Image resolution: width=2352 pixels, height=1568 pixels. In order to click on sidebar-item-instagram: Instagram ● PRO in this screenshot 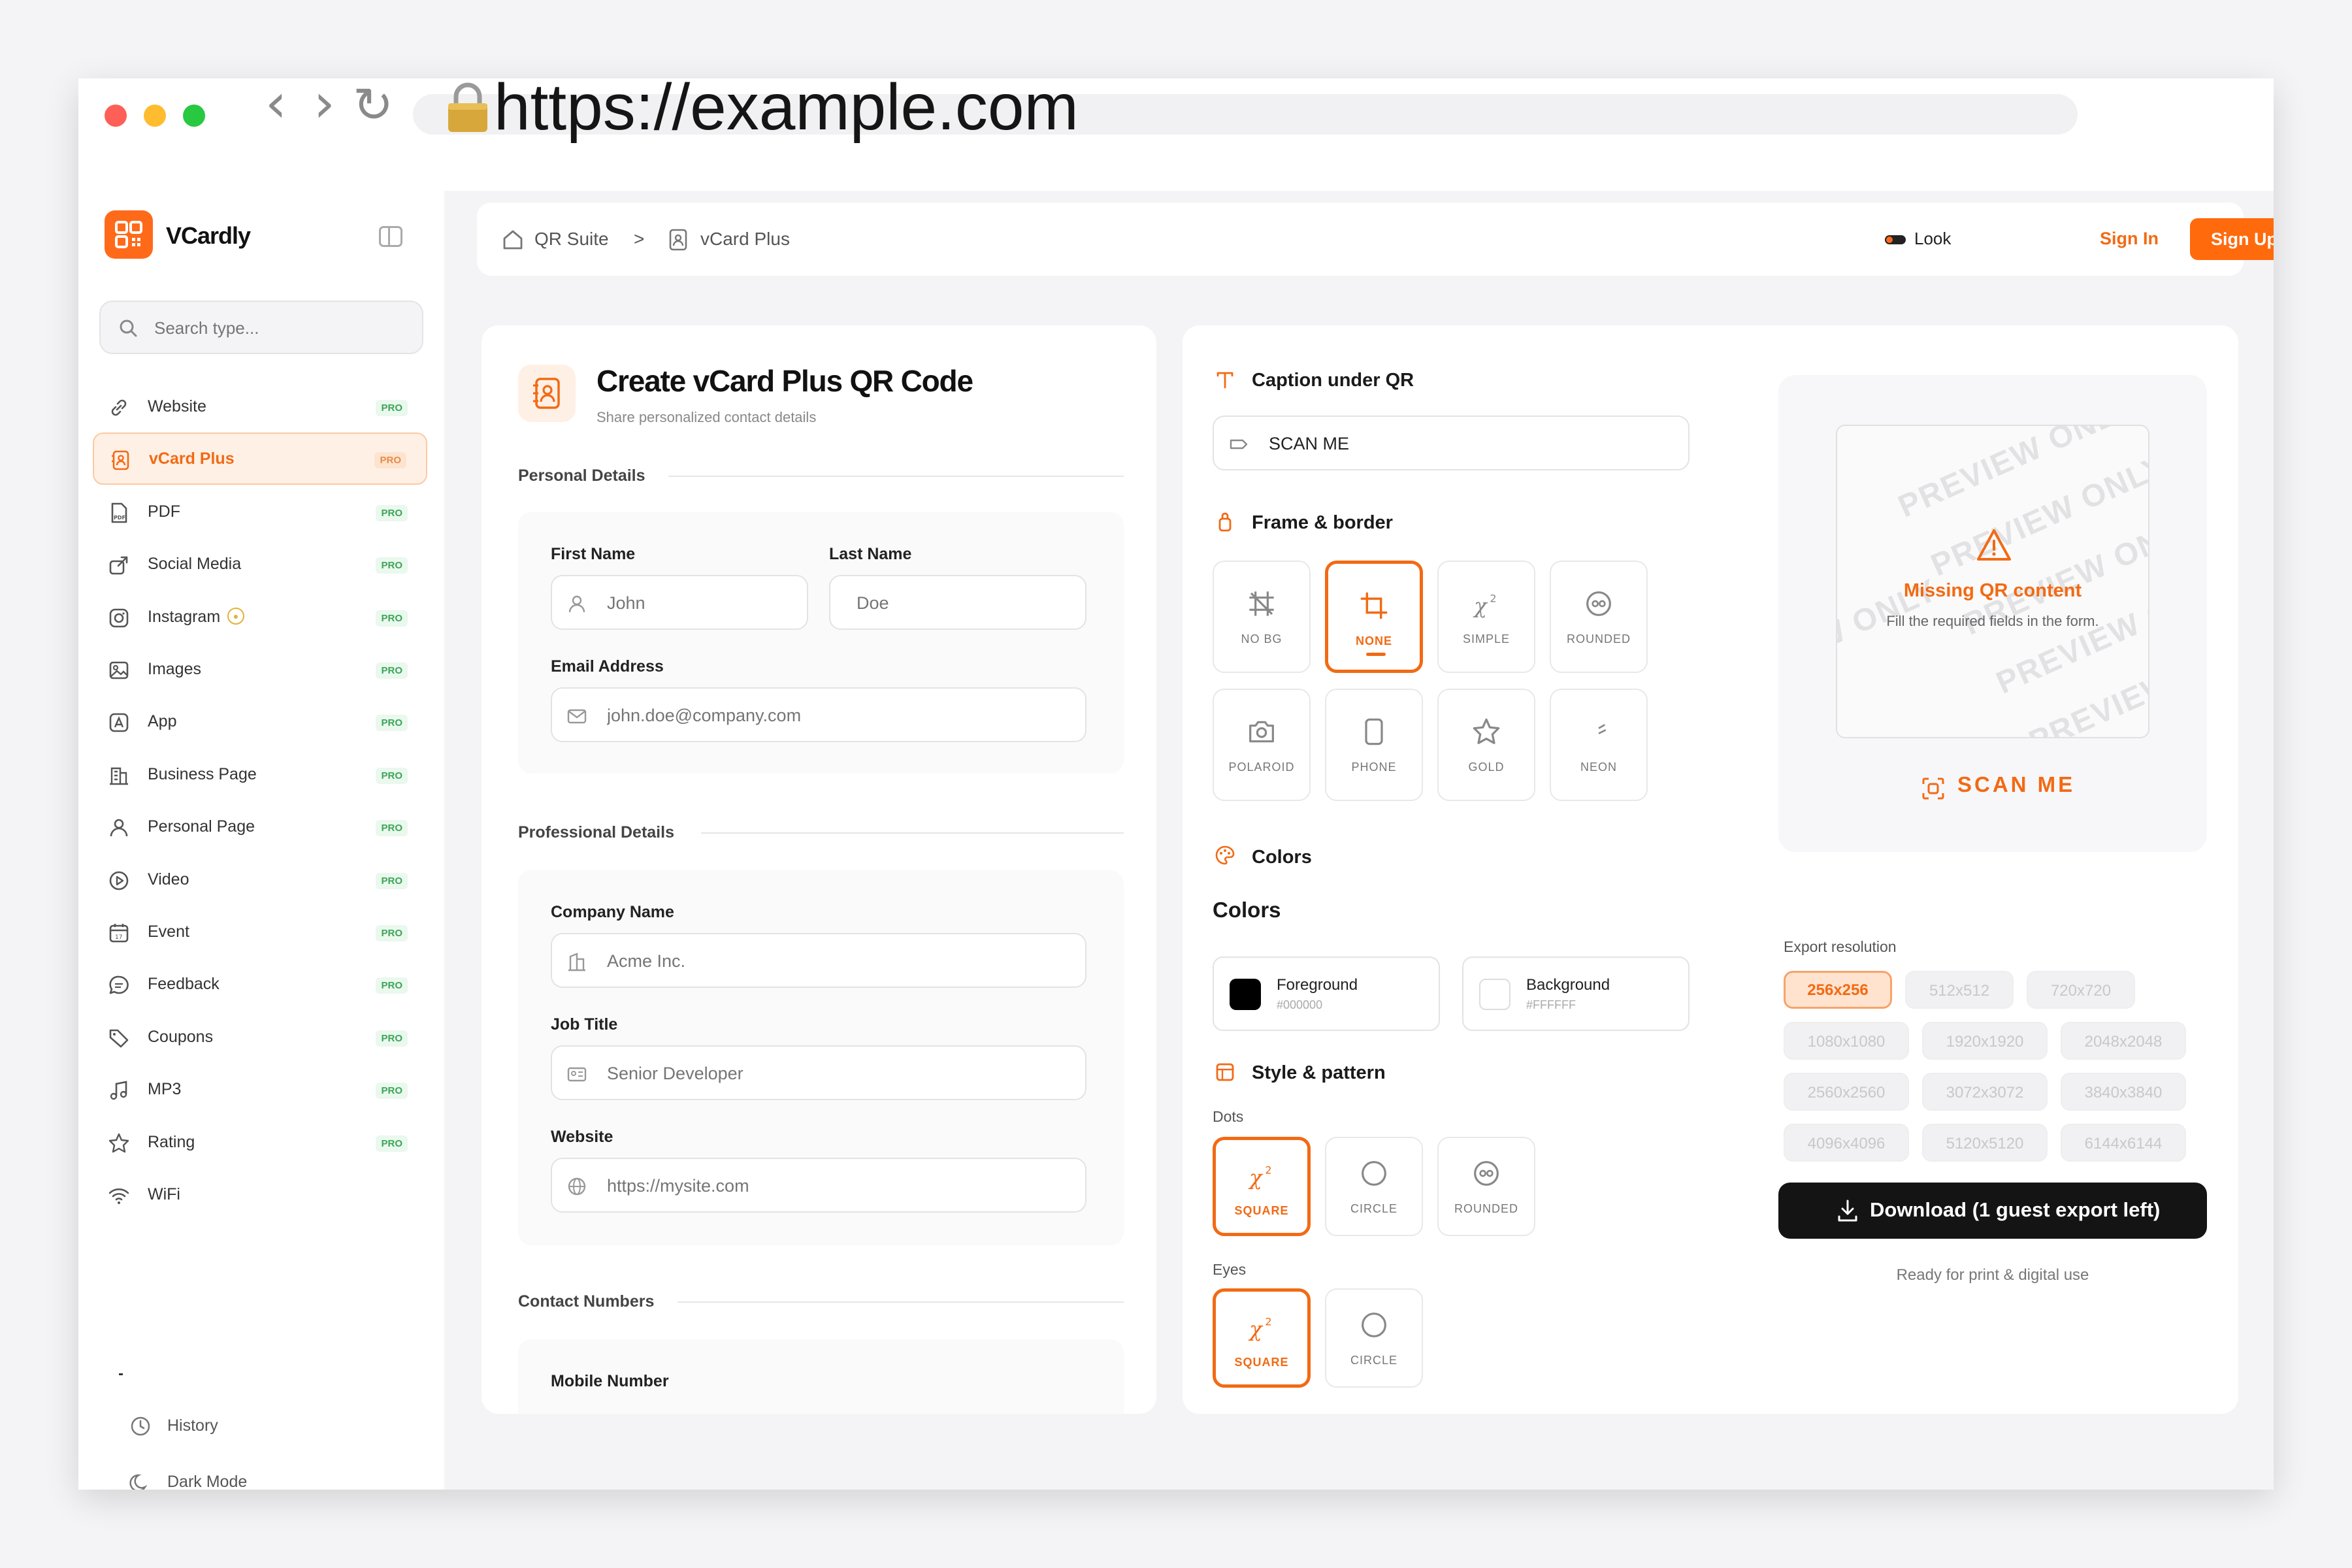, I will do `click(260, 618)`.